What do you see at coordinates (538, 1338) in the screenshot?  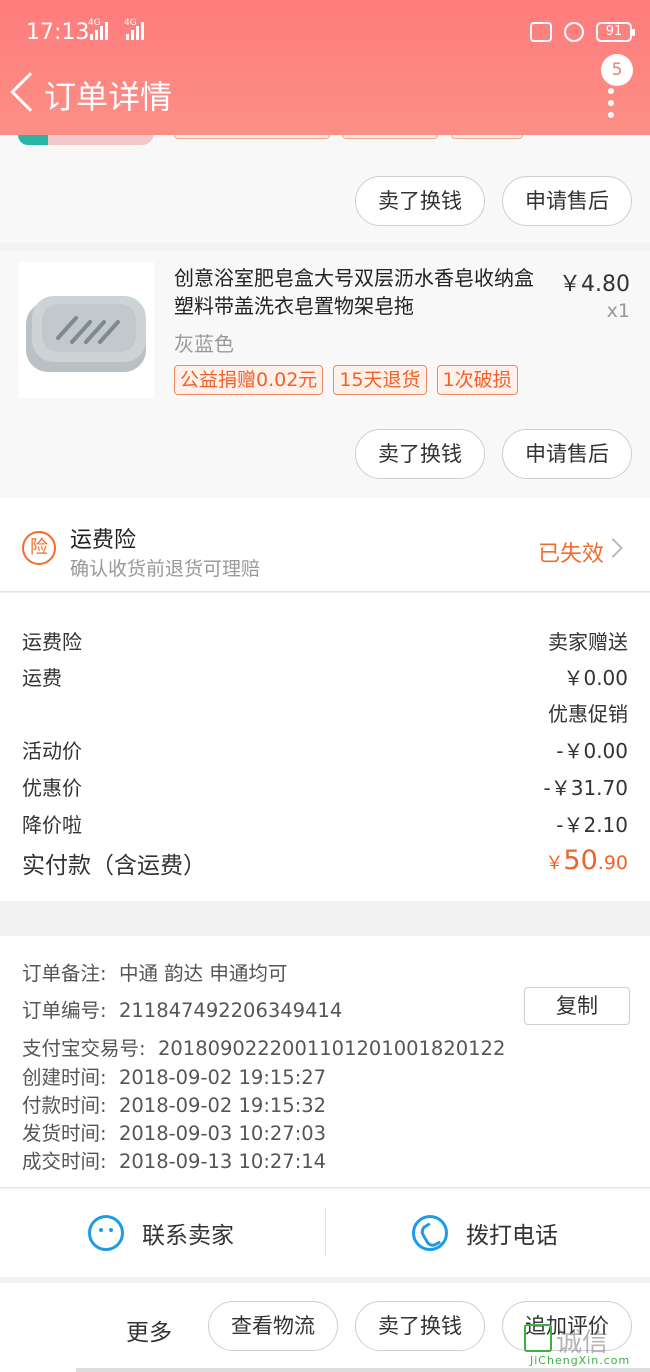 I see `watermark-icon` at bounding box center [538, 1338].